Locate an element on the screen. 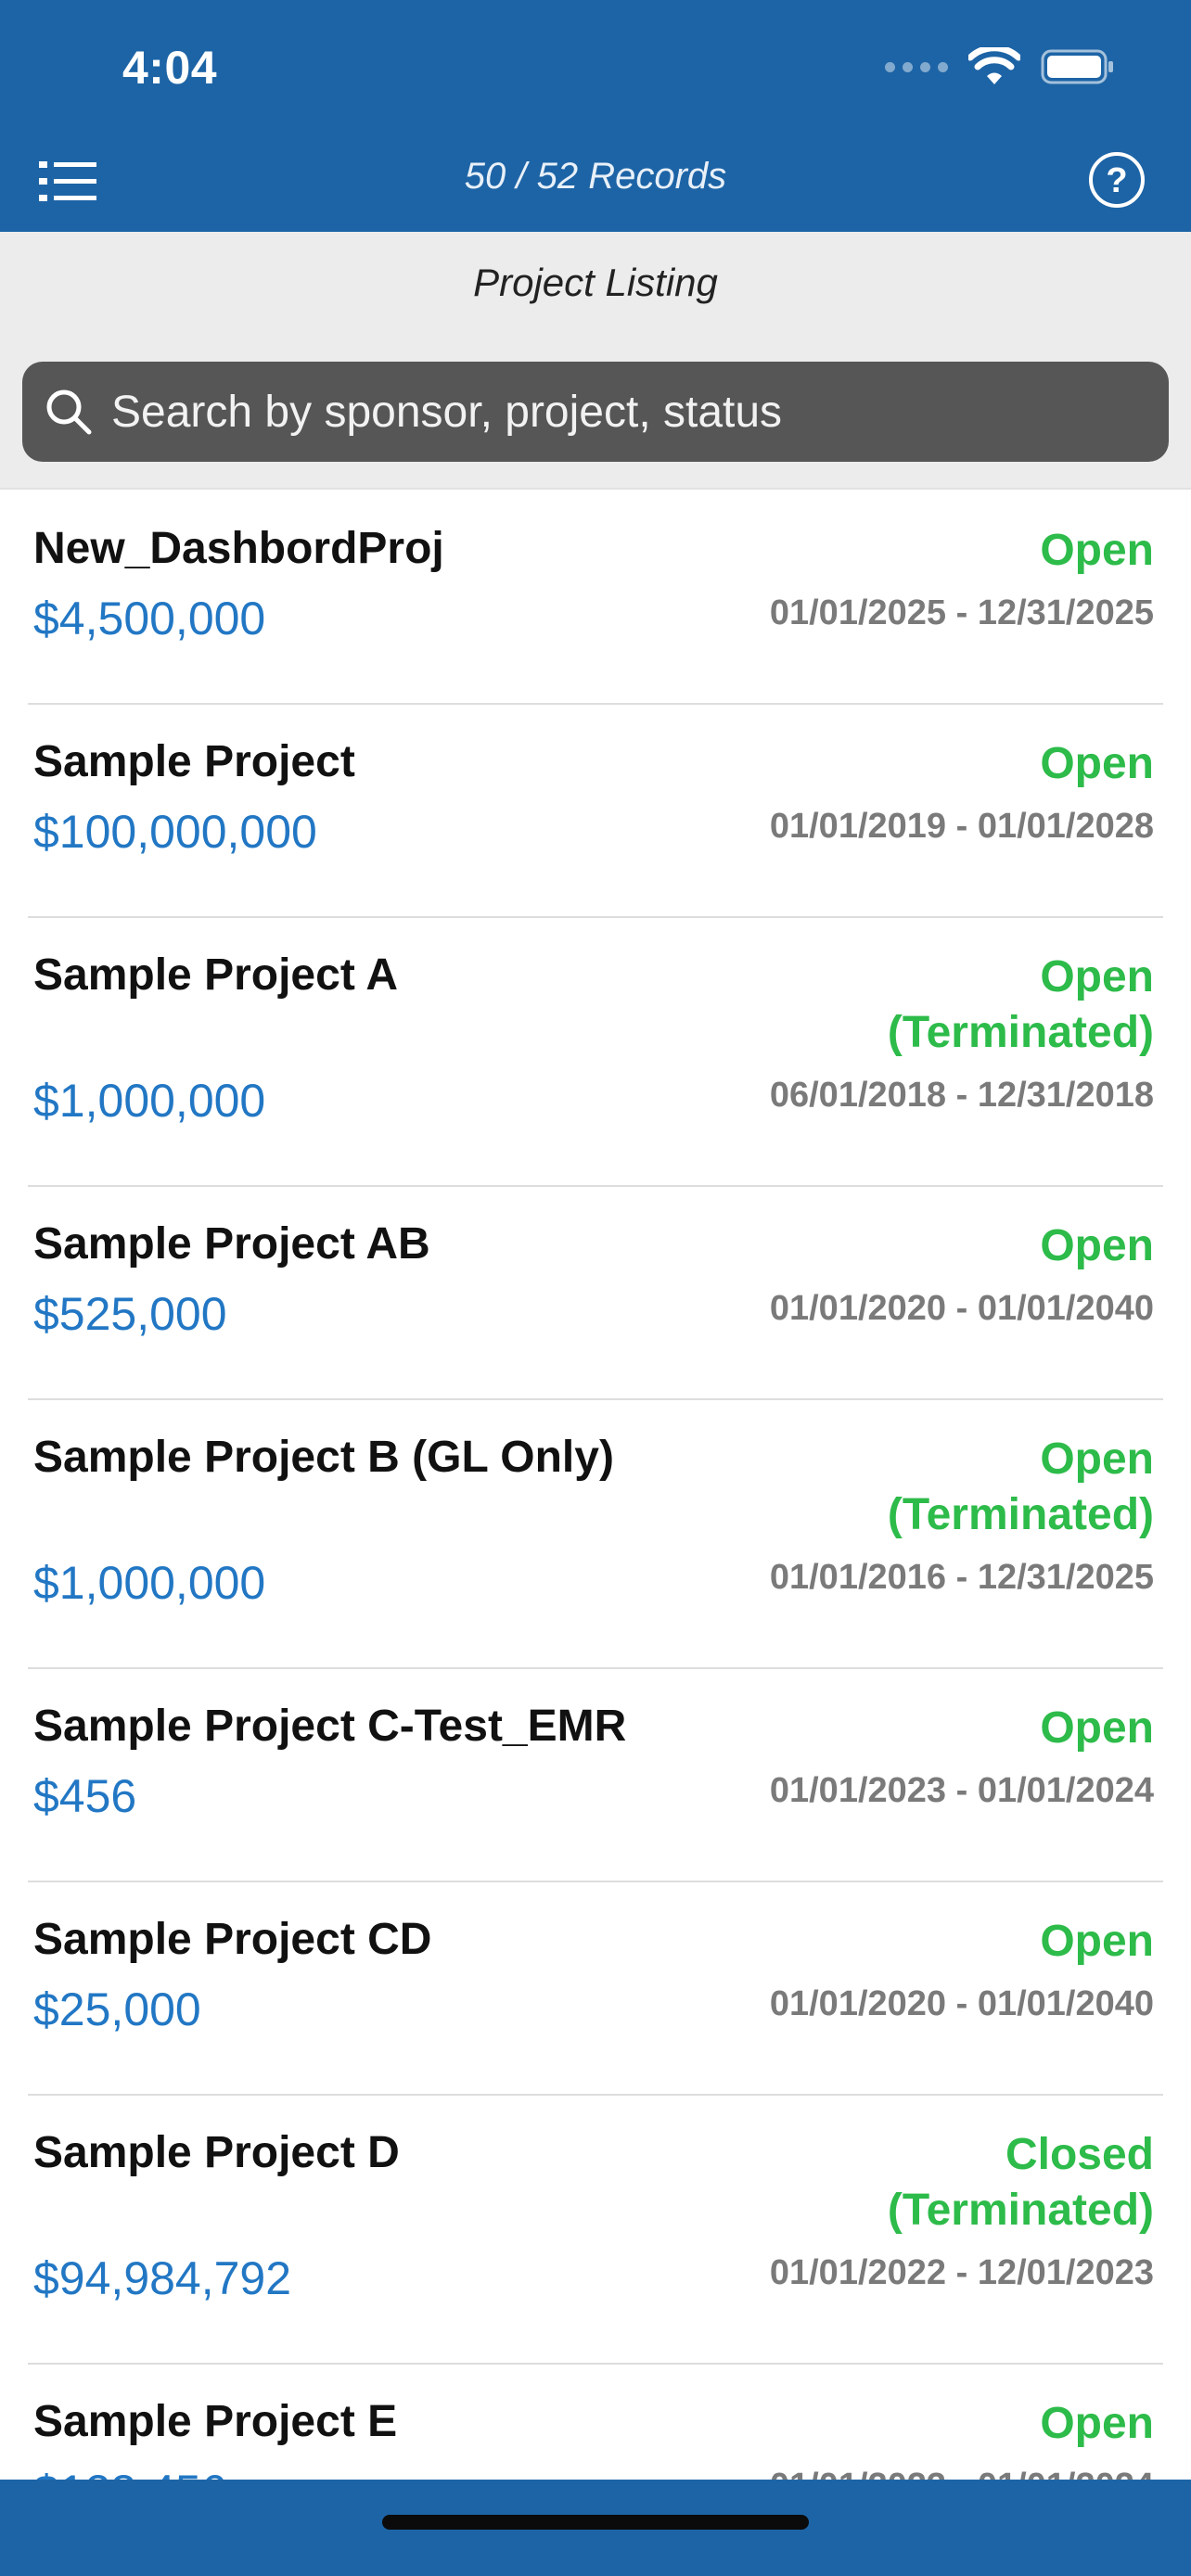  project-dates: 01/01/2022 - 12/01/2023 is located at coordinates (962, 2272).